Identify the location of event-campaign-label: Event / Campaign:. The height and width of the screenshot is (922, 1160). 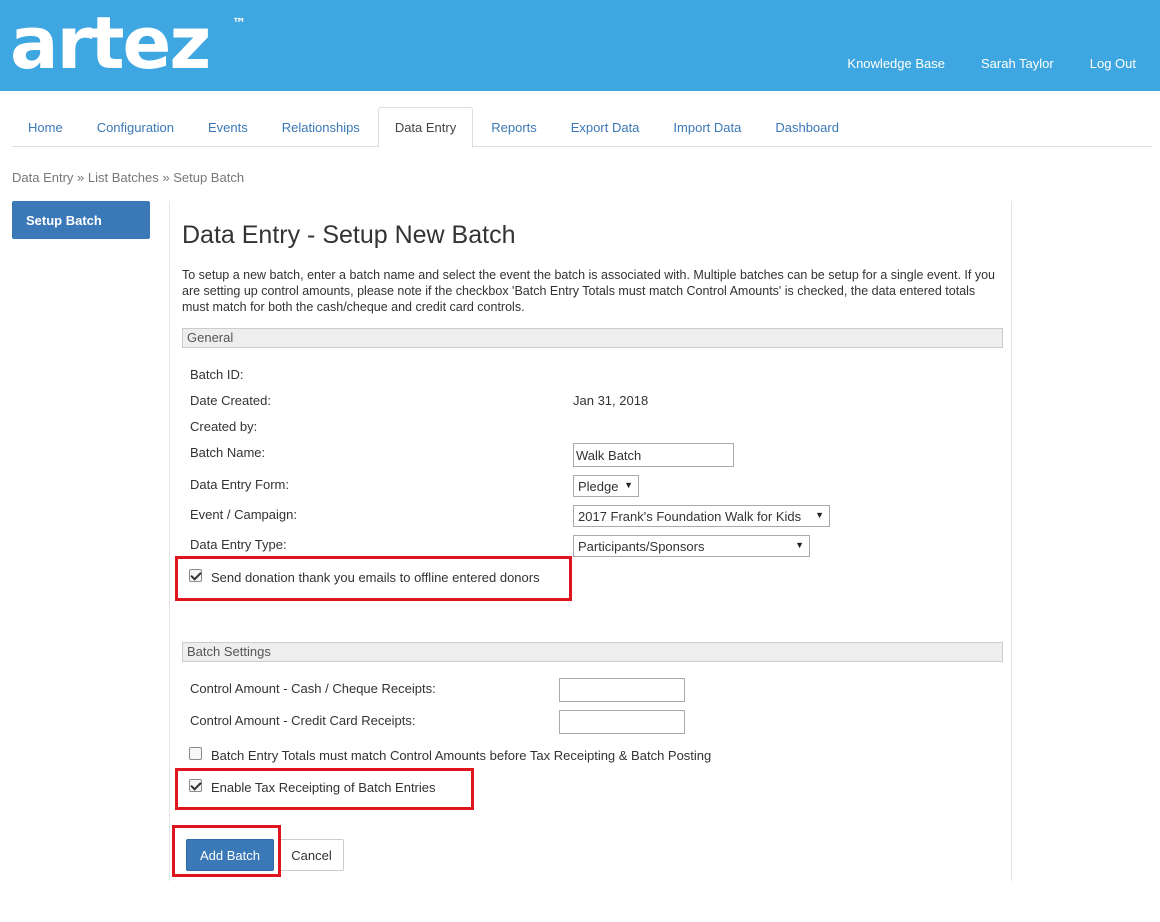
(243, 514).